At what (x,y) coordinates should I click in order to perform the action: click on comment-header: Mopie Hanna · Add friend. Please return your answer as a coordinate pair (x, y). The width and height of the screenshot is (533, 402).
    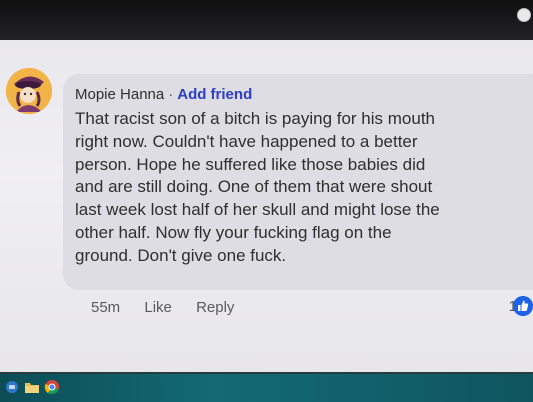
    Looking at the image, I should click on (163, 94).